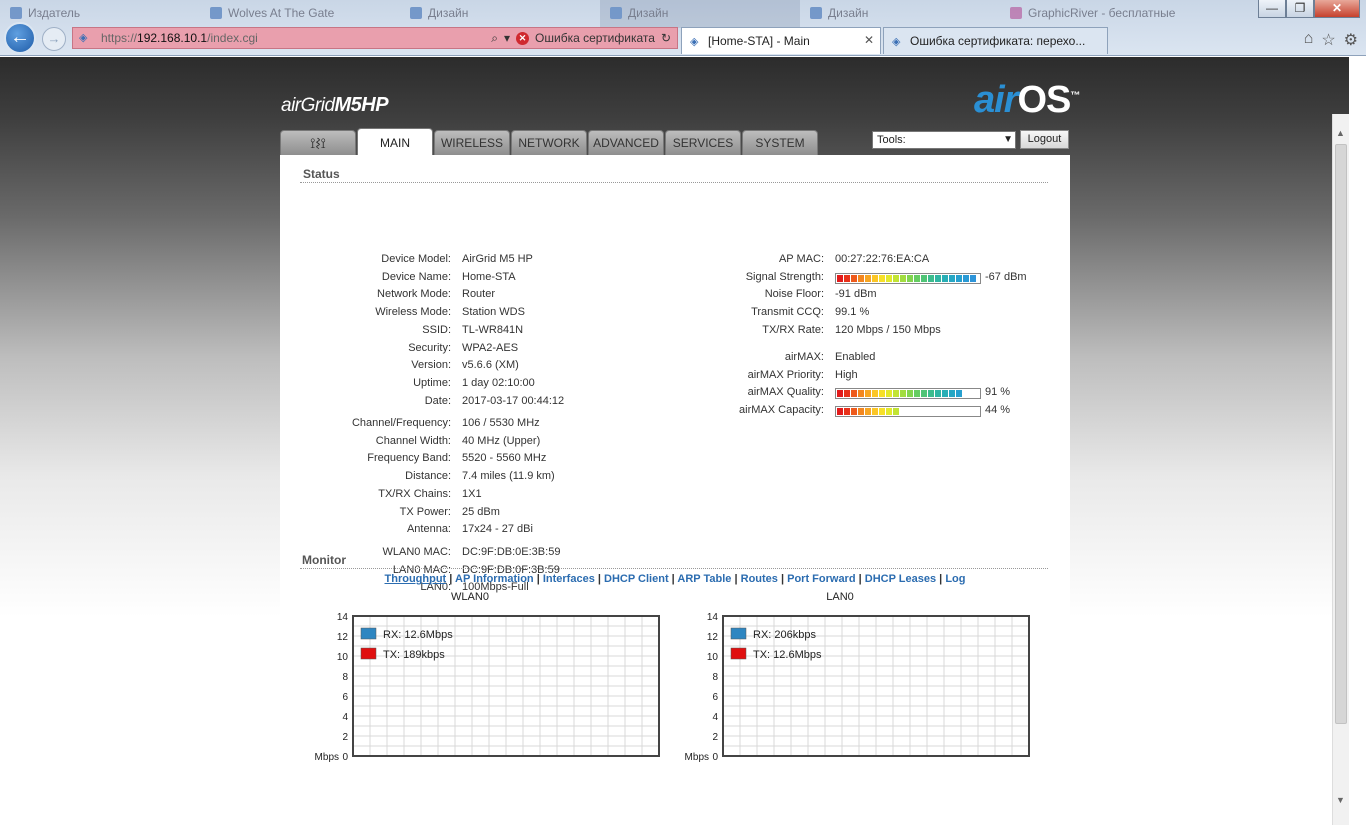 This screenshot has height=825, width=1366. Describe the element at coordinates (172, 38) in the screenshot. I see `url-host: 192.168.10.1` at that location.